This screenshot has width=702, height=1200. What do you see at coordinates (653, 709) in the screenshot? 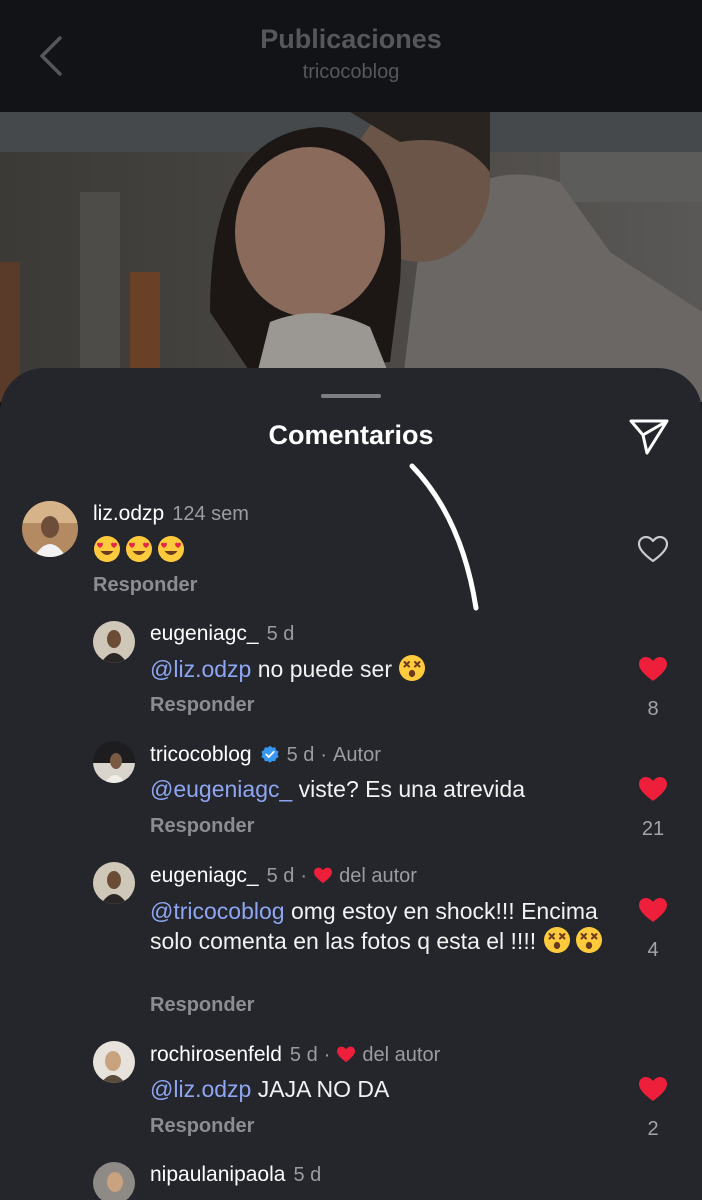
I see `like-count: 8` at bounding box center [653, 709].